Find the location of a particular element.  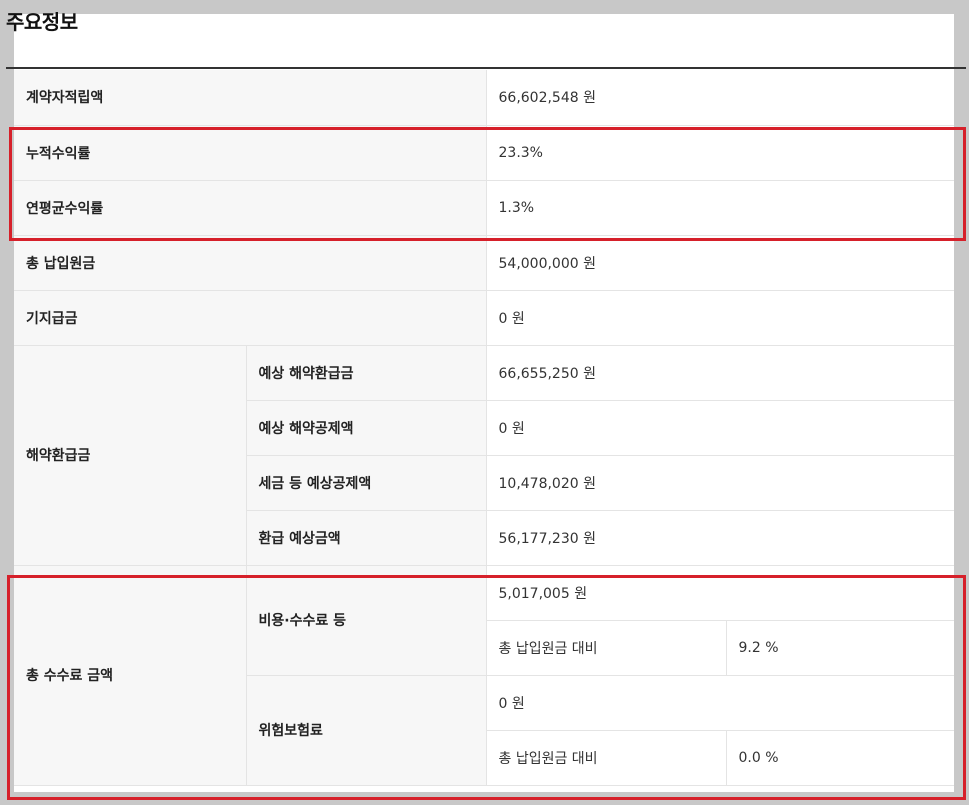

surrender-item-value: 66,655,250 원 is located at coordinates (719, 373).